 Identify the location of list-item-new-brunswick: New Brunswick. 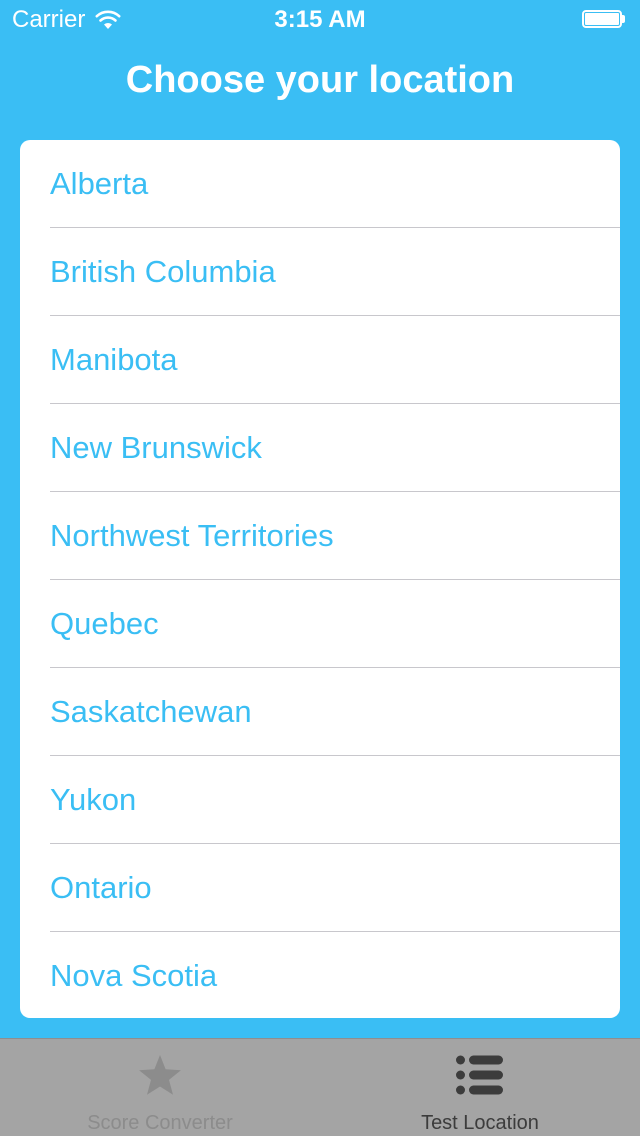
(320, 448).